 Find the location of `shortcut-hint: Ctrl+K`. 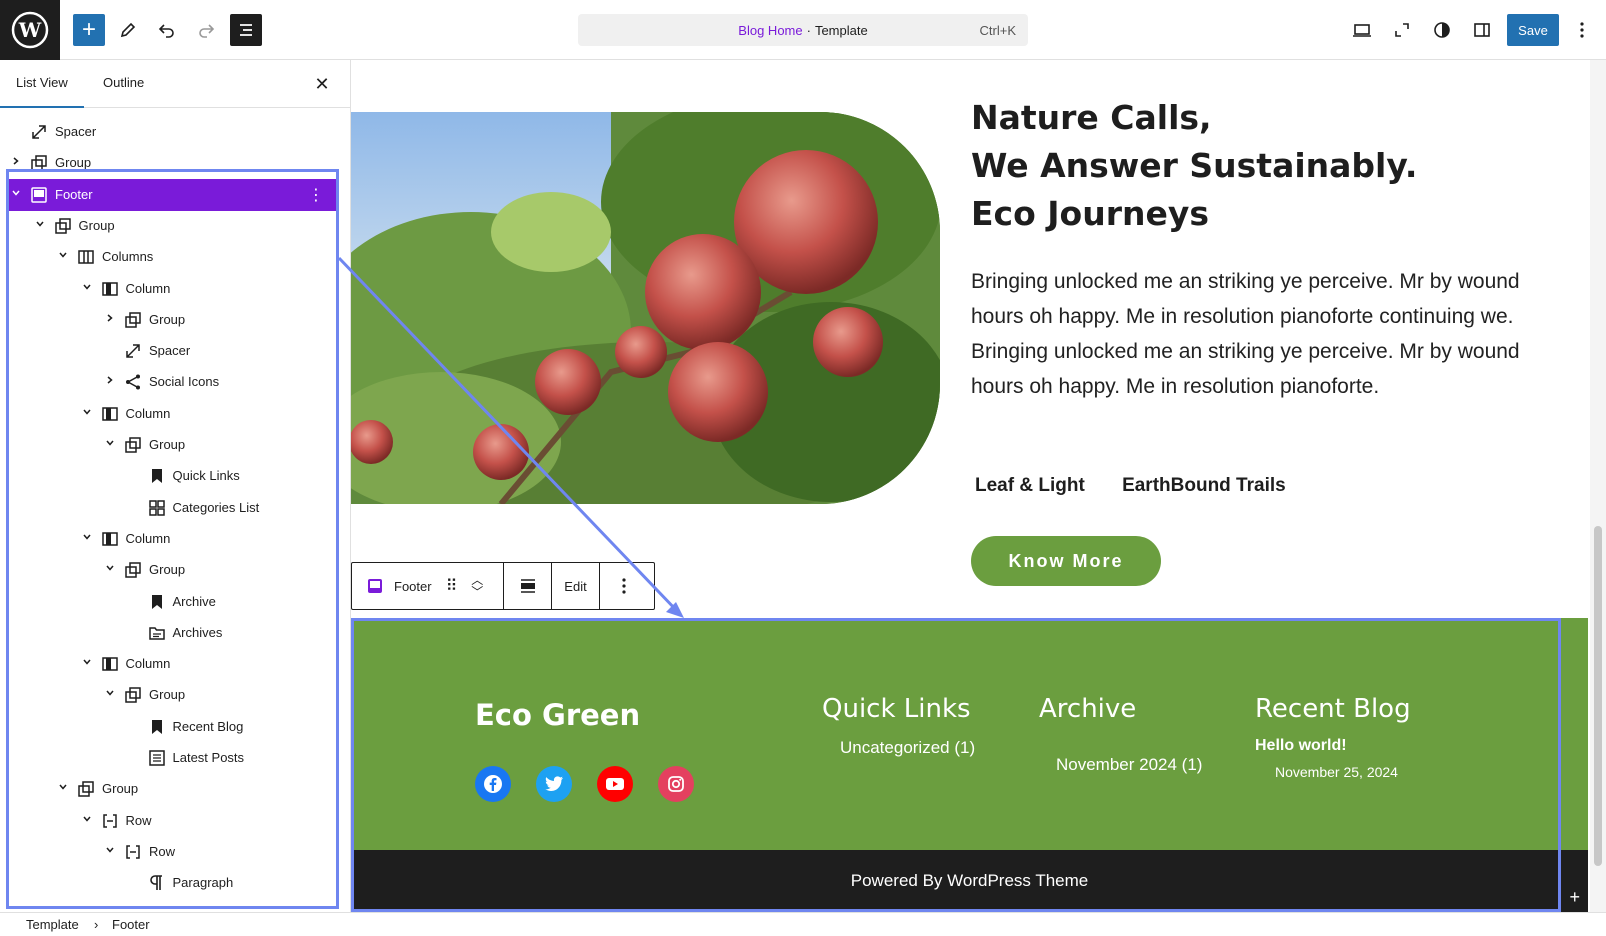

shortcut-hint: Ctrl+K is located at coordinates (997, 30).